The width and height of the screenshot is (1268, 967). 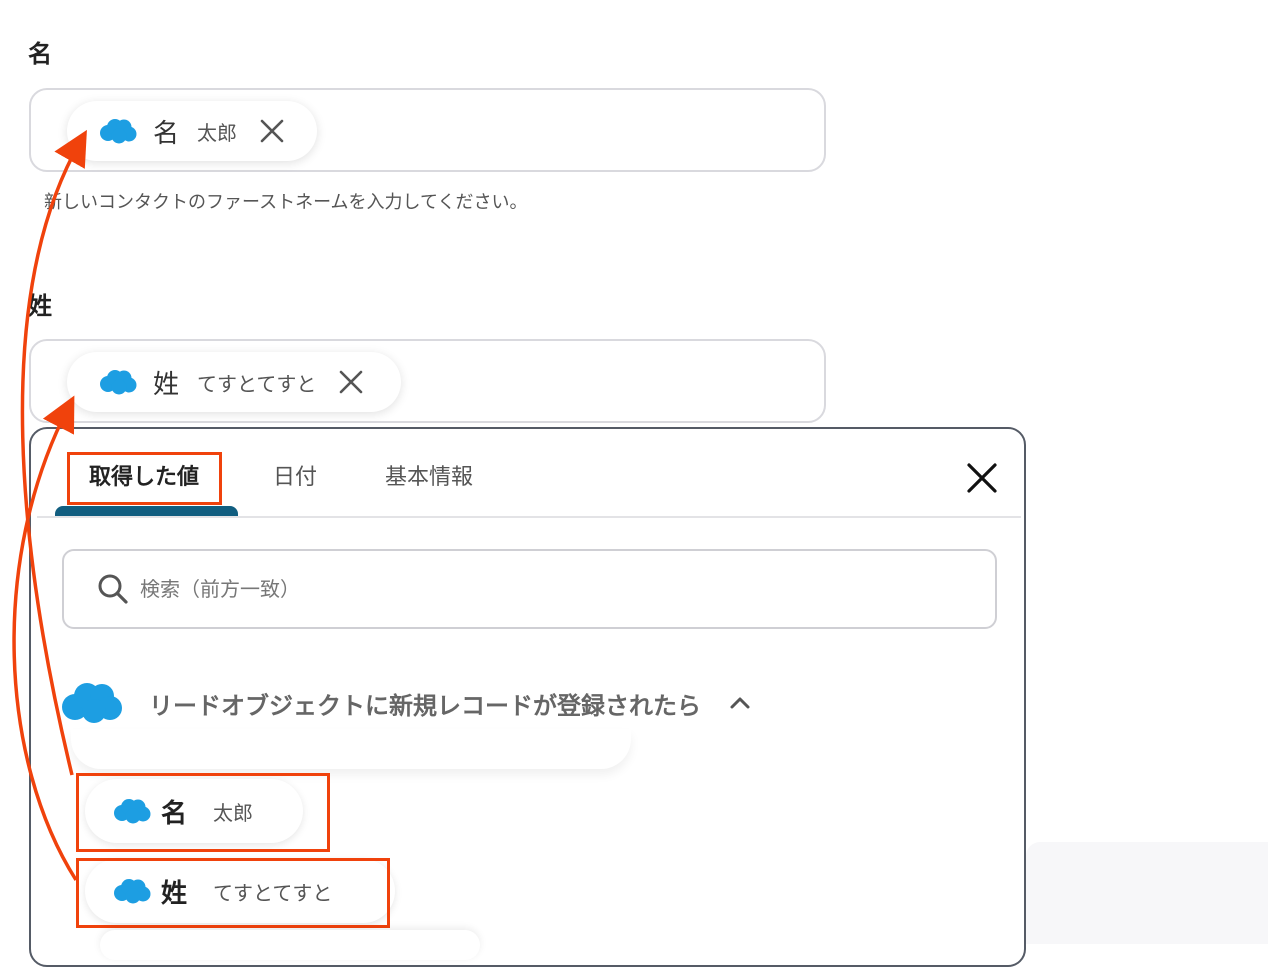 What do you see at coordinates (146, 511) in the screenshot?
I see `active-tab-indicator` at bounding box center [146, 511].